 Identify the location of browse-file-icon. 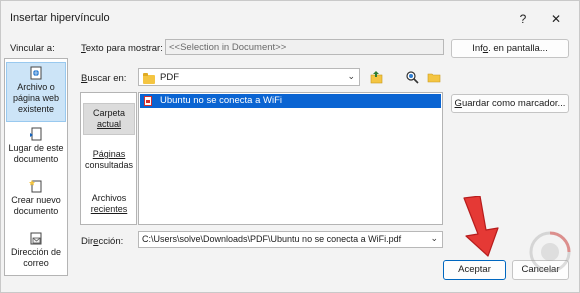
(434, 78).